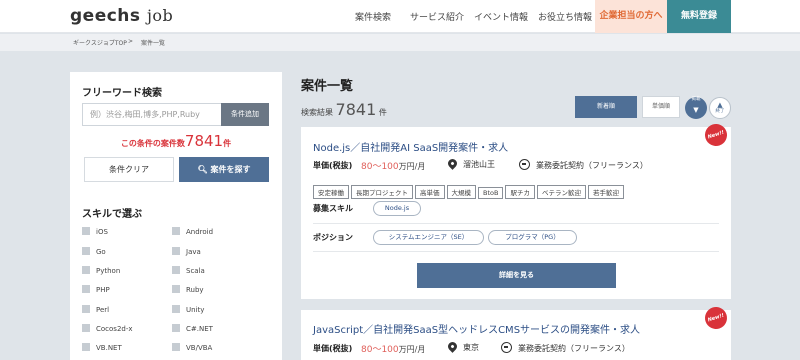 This screenshot has width=800, height=360. What do you see at coordinates (382, 192) in the screenshot?
I see `tag: 長期プロジェクト` at bounding box center [382, 192].